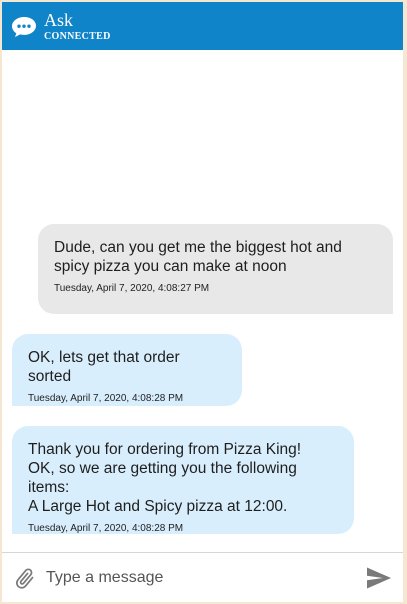  What do you see at coordinates (59, 20) in the screenshot?
I see `chat-title: Ask` at bounding box center [59, 20].